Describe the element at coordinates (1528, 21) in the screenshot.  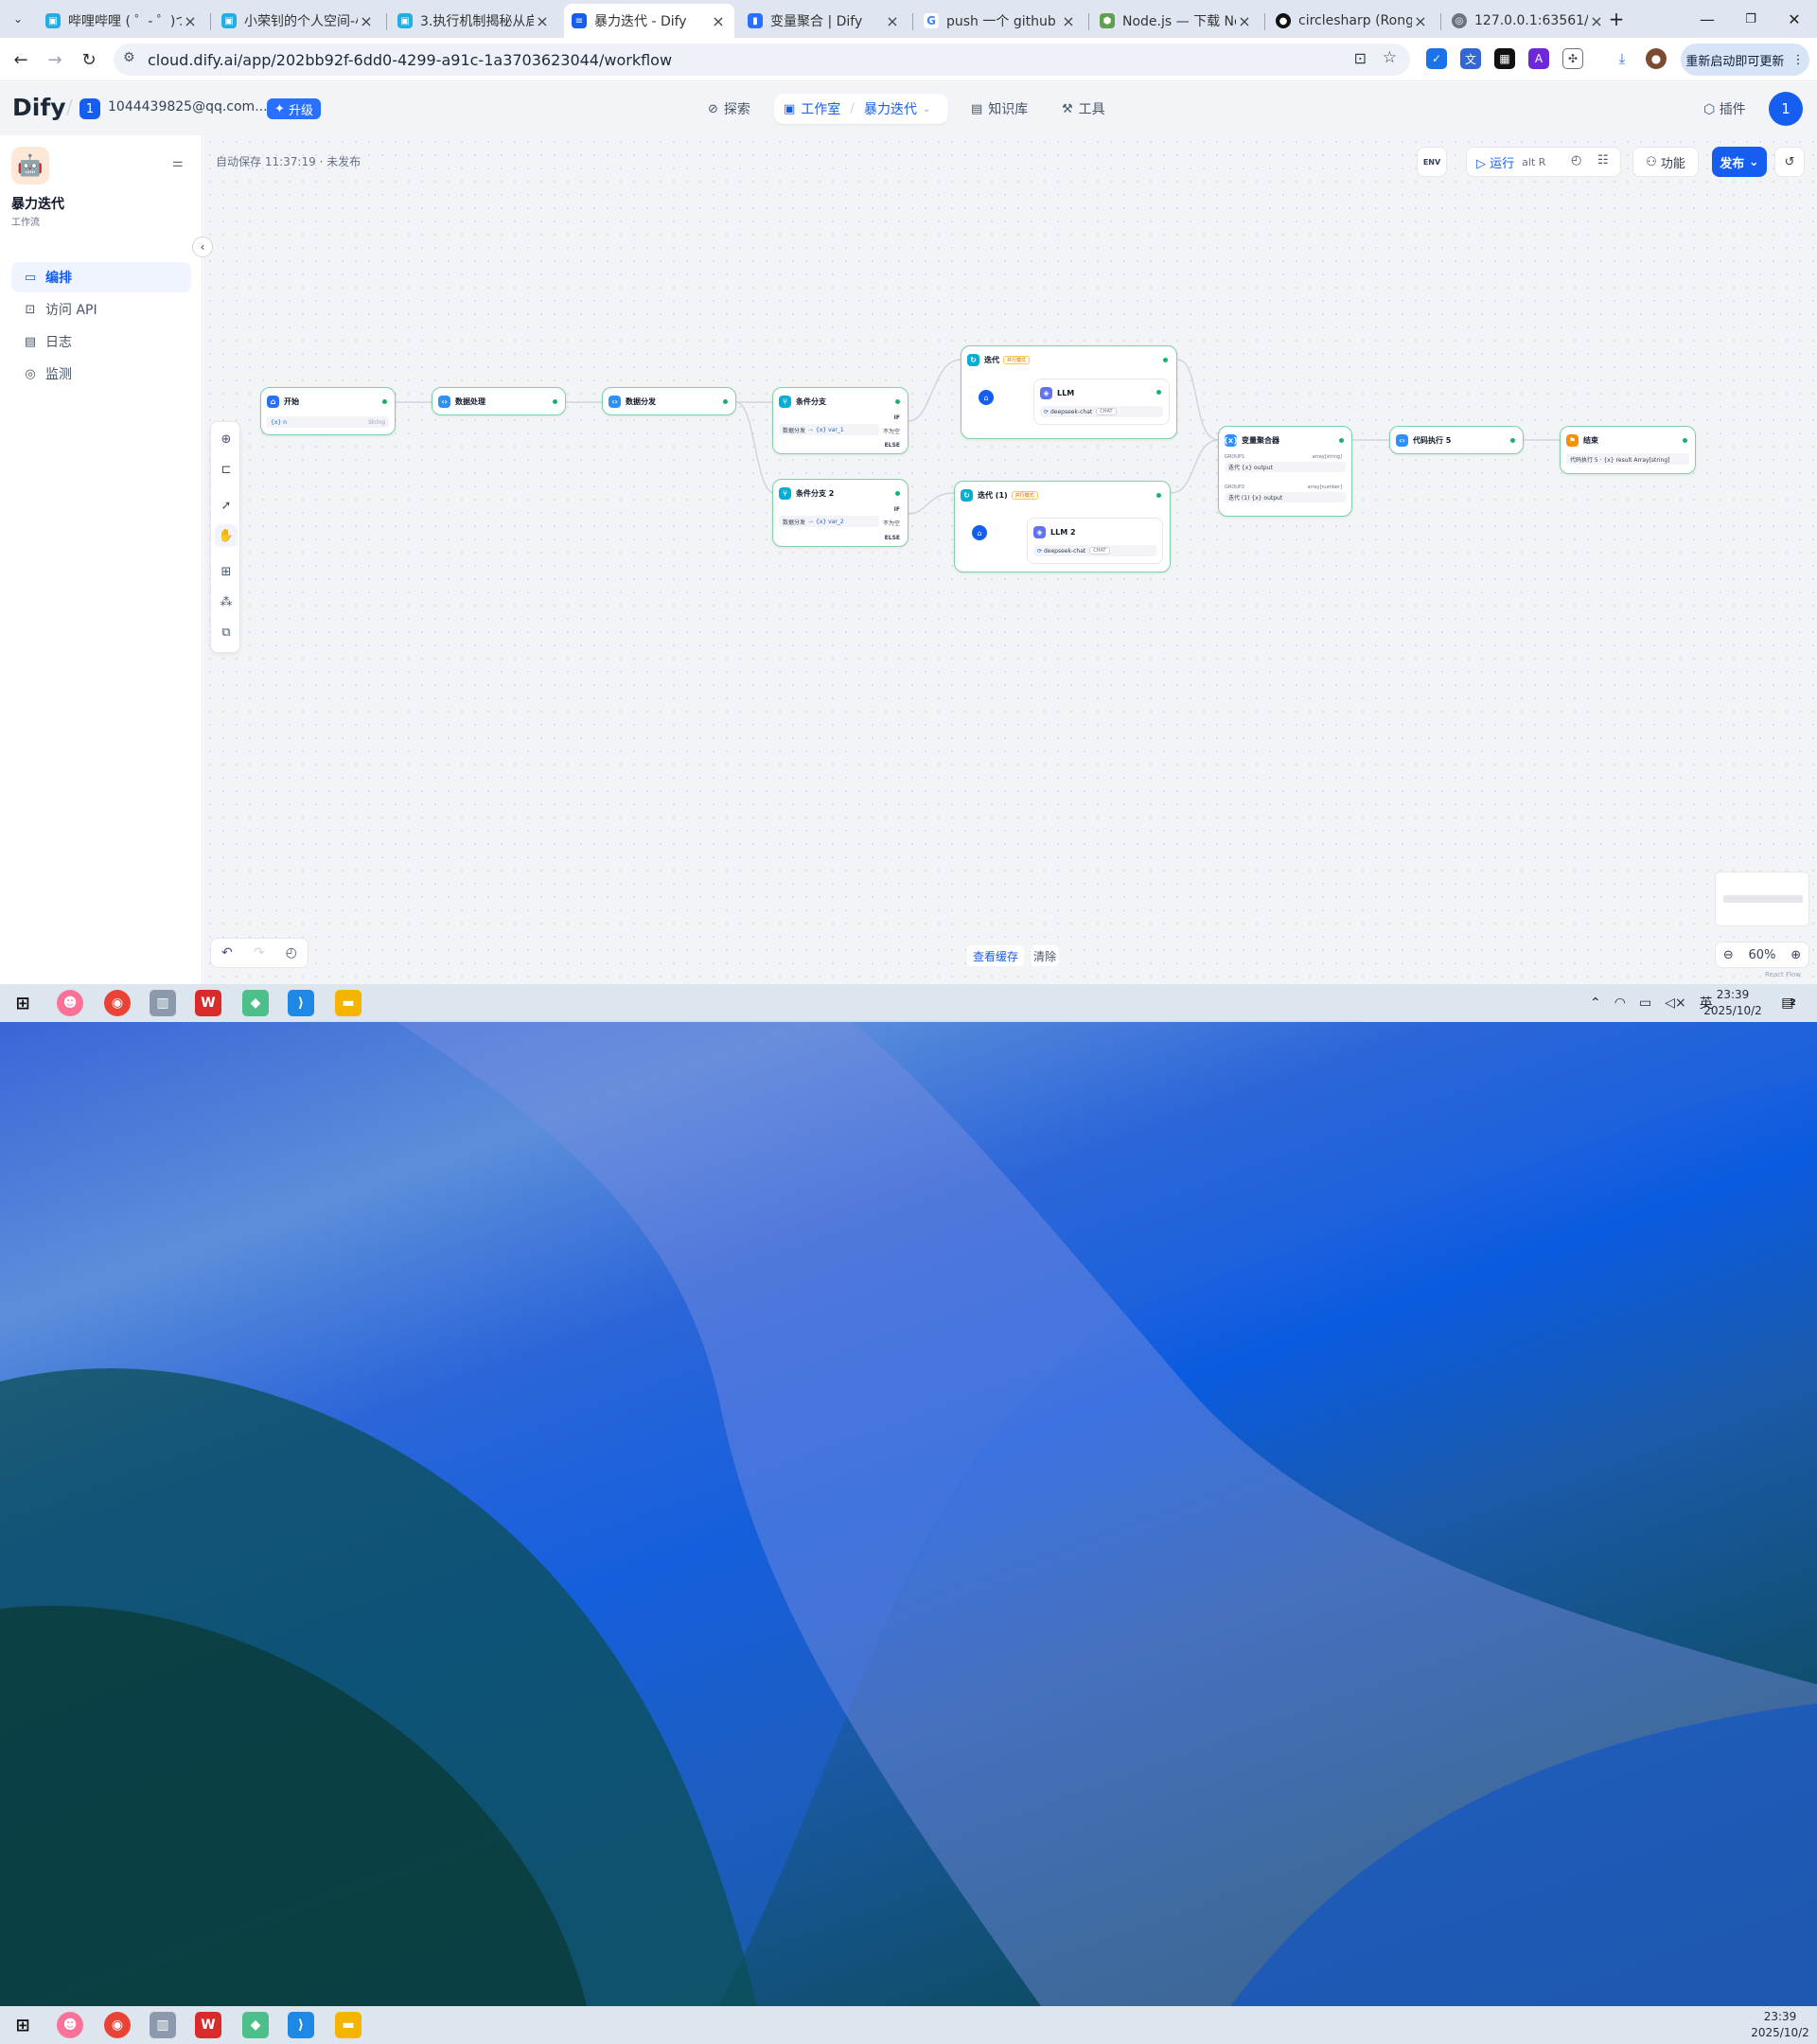
I see `tab-localhost: ◎ 127.0.0.1:63561/?co ×` at that location.